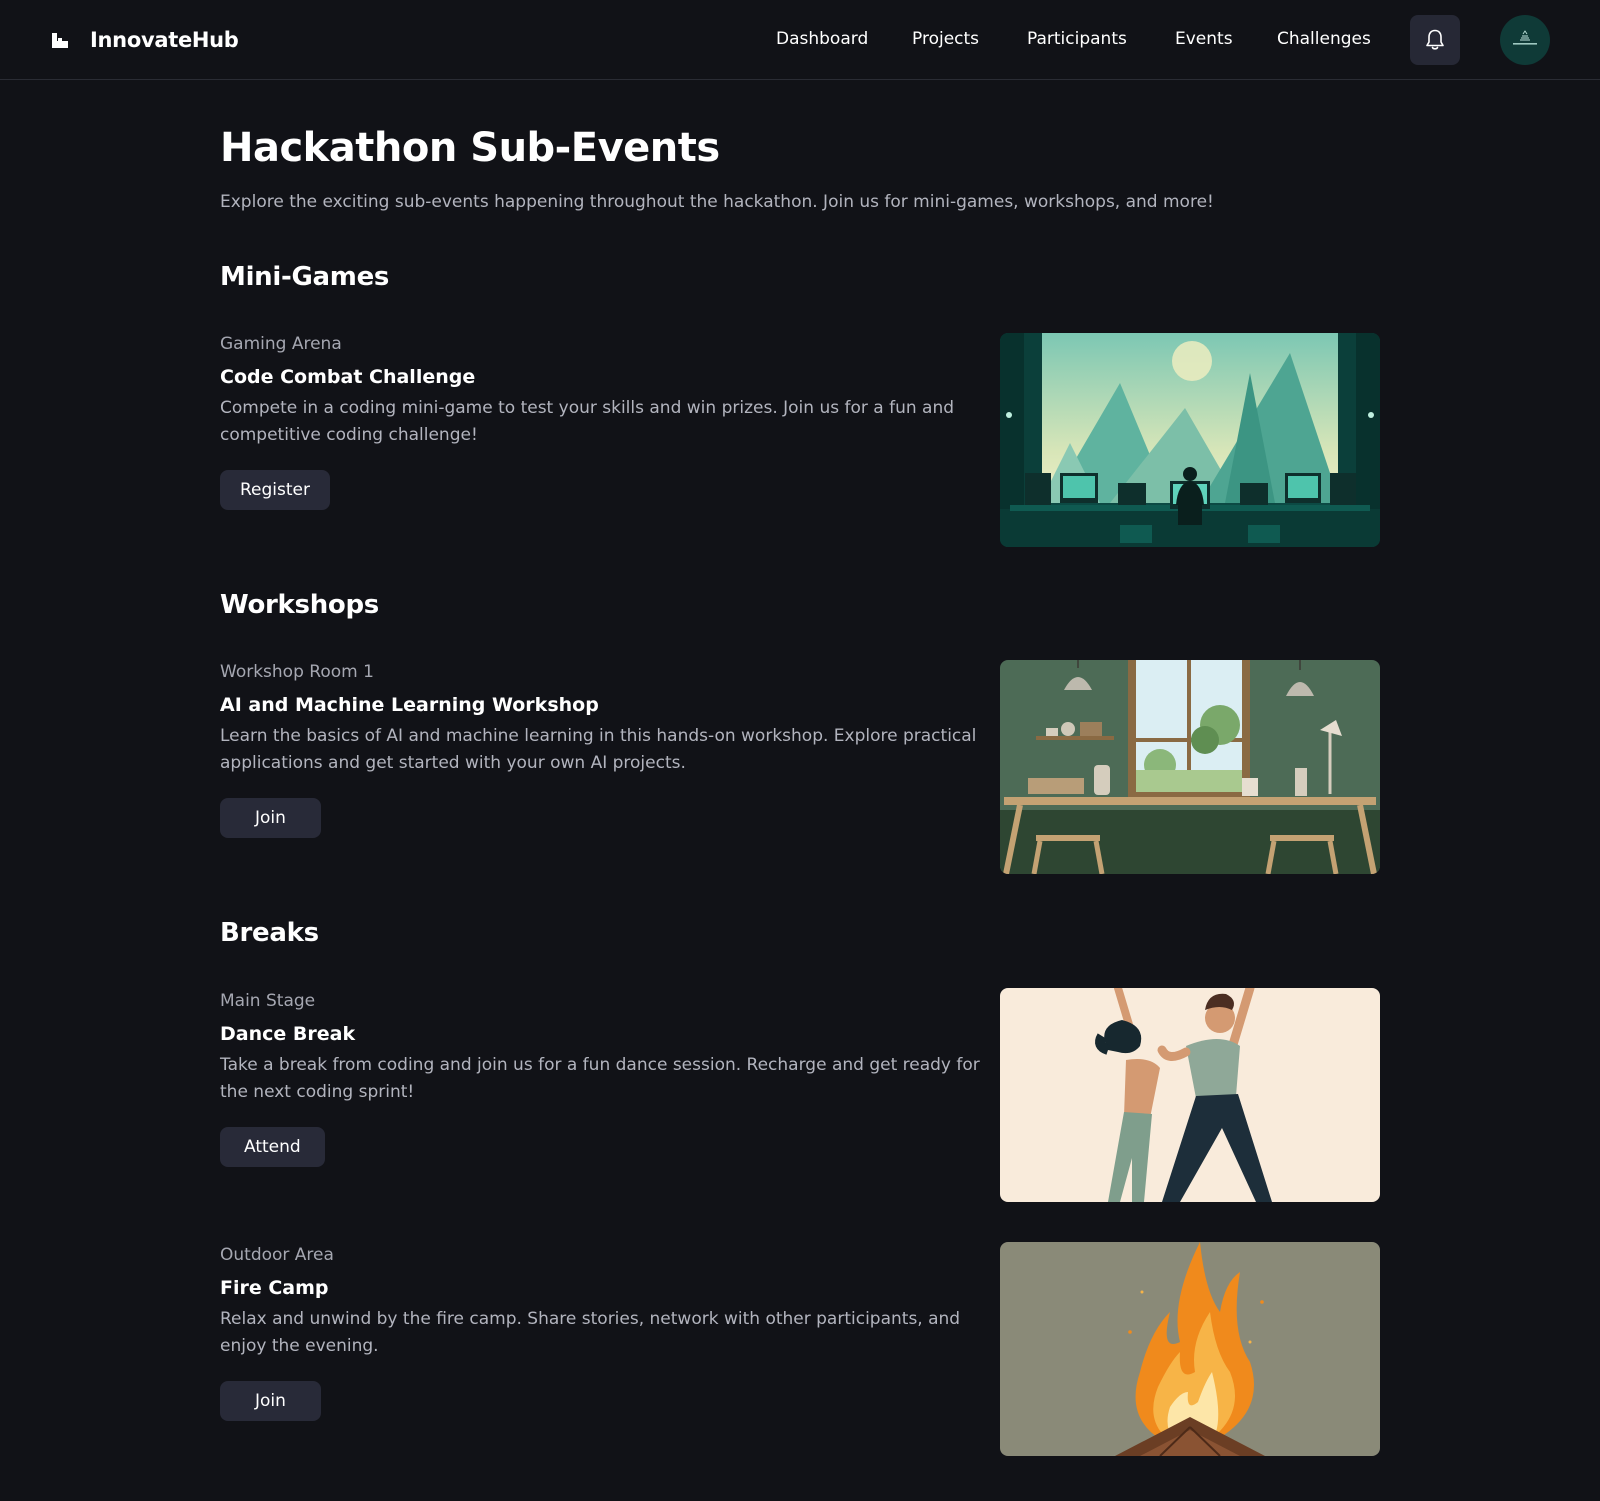 Image resolution: width=1600 pixels, height=1501 pixels. I want to click on nav-link-dashboard: Dashboard, so click(822, 39).